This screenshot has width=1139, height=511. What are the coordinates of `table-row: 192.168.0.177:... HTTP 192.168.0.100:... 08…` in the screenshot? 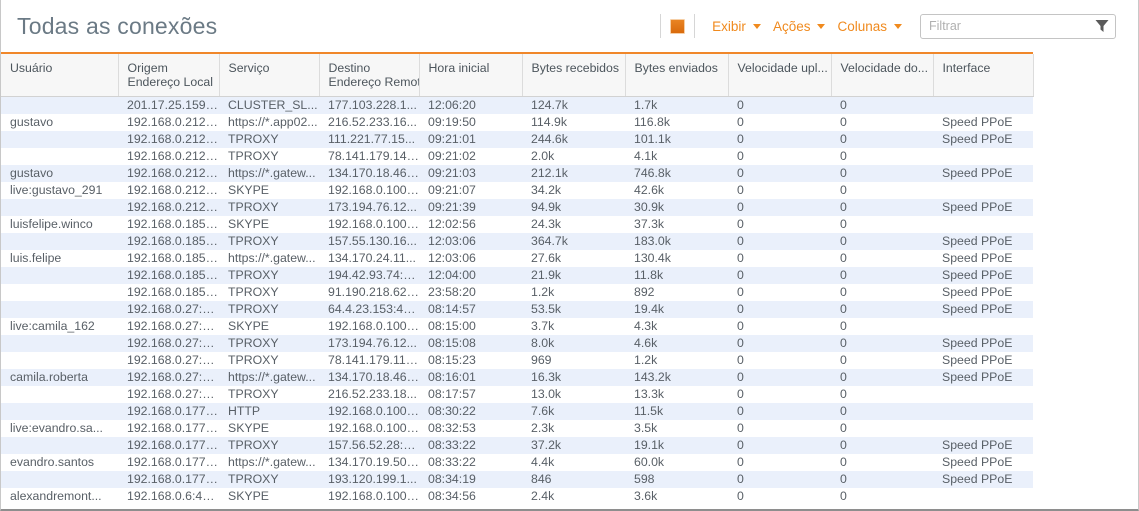 It's located at (517, 411).